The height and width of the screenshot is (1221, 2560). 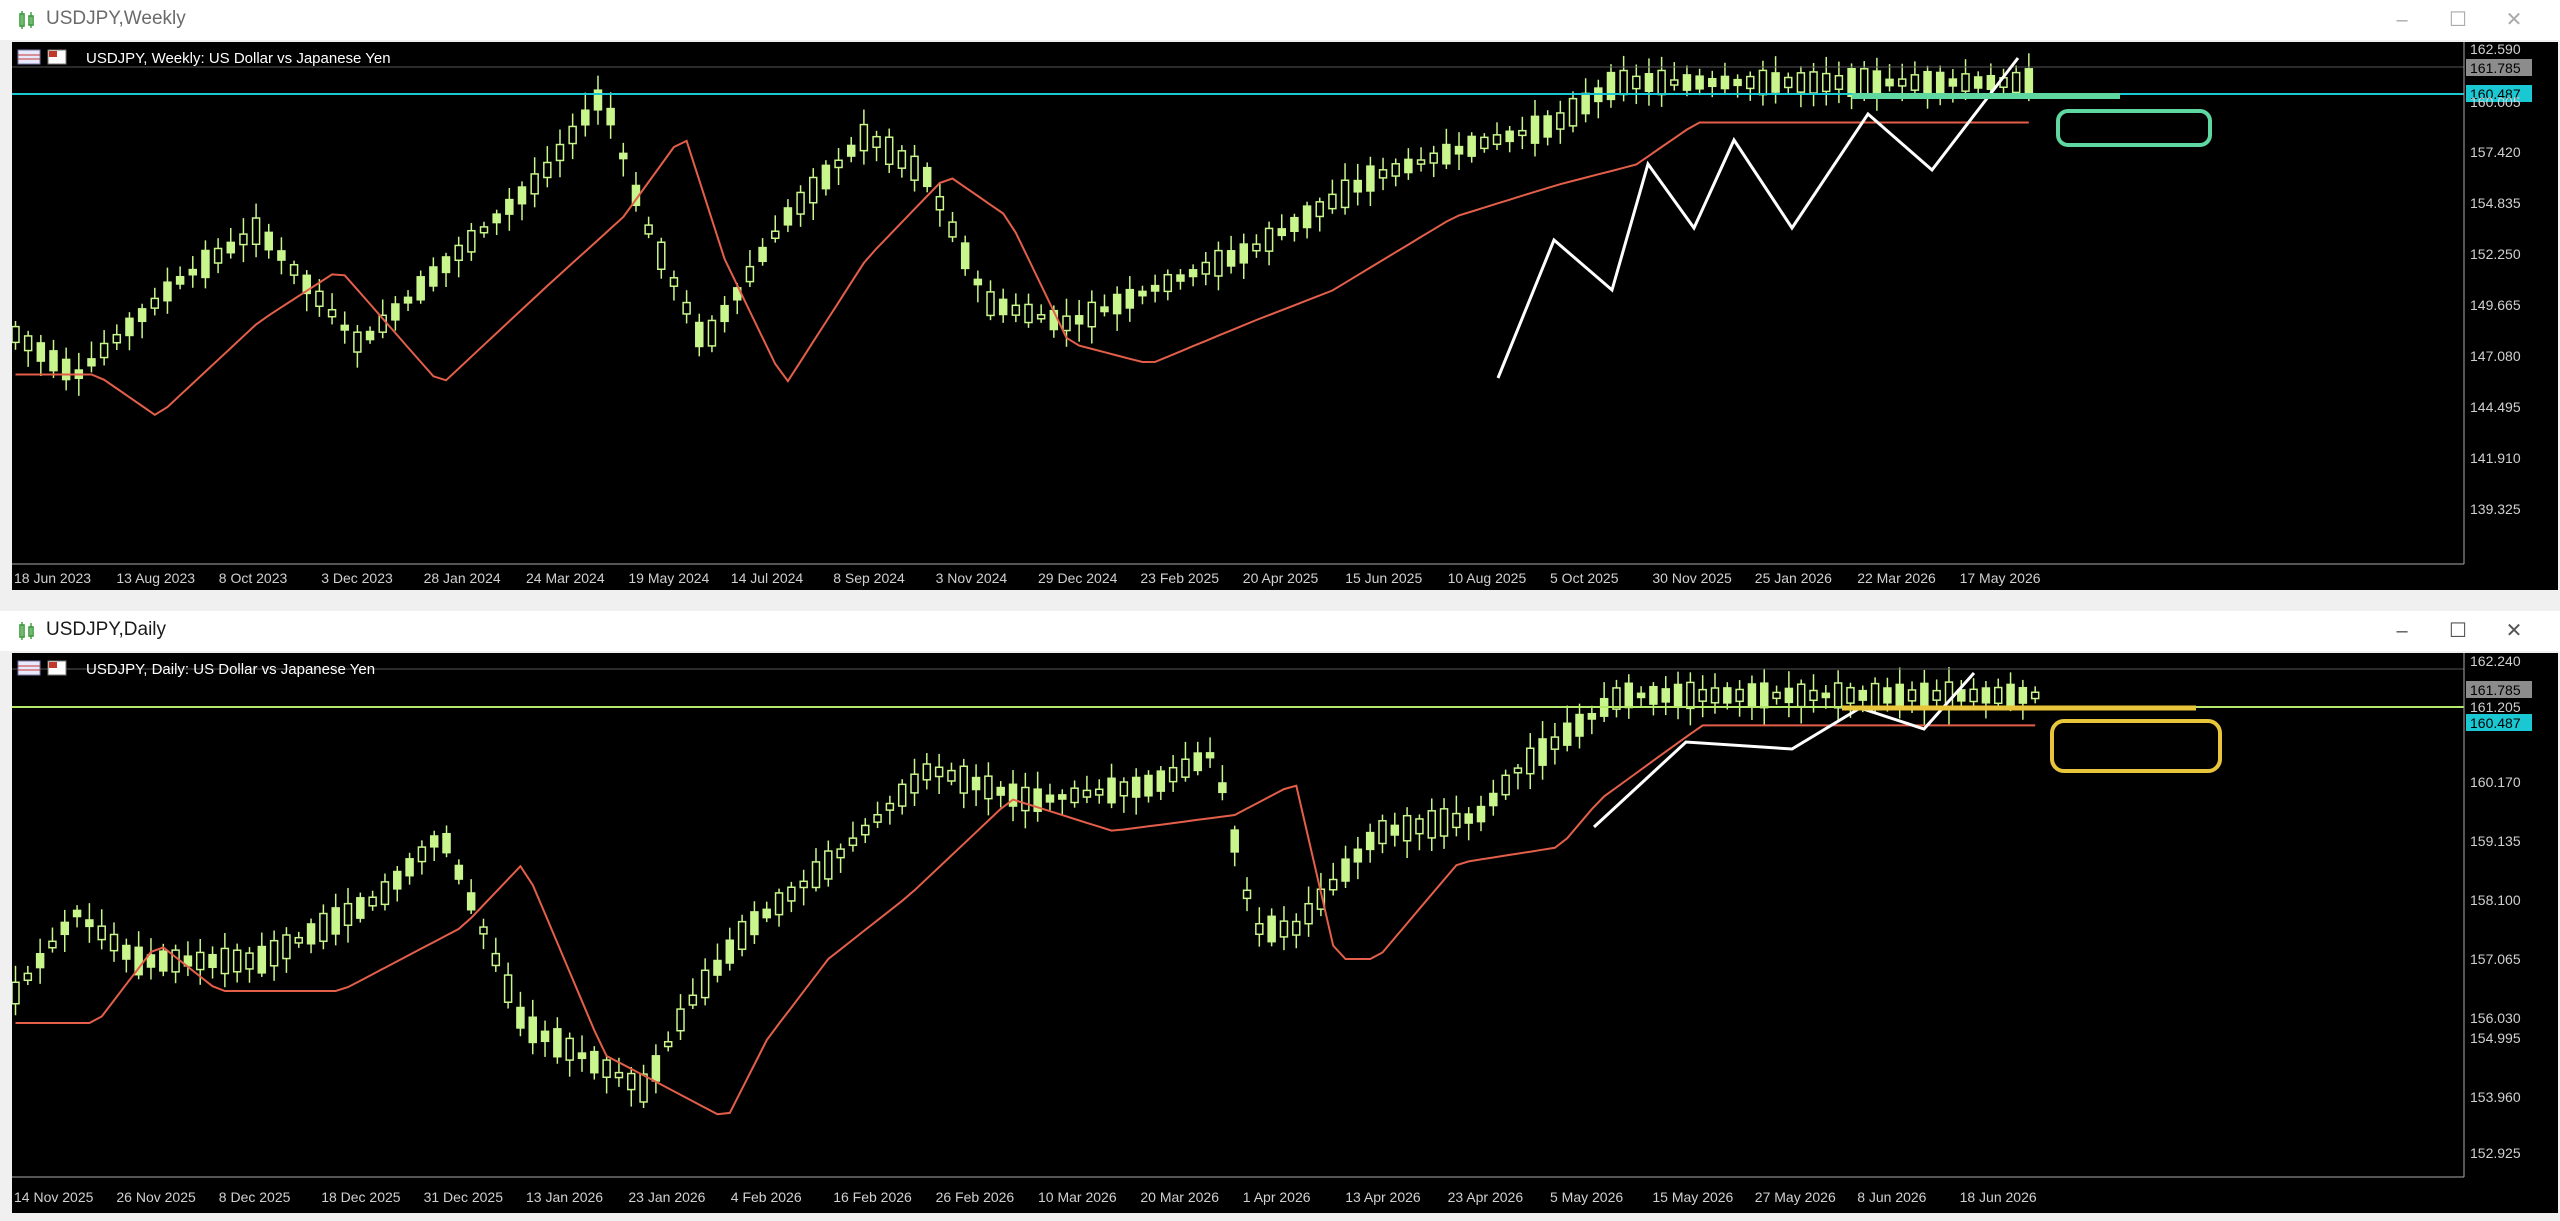 What do you see at coordinates (464, 1197) in the screenshot?
I see `date-tick-label: 31 Dec 2025` at bounding box center [464, 1197].